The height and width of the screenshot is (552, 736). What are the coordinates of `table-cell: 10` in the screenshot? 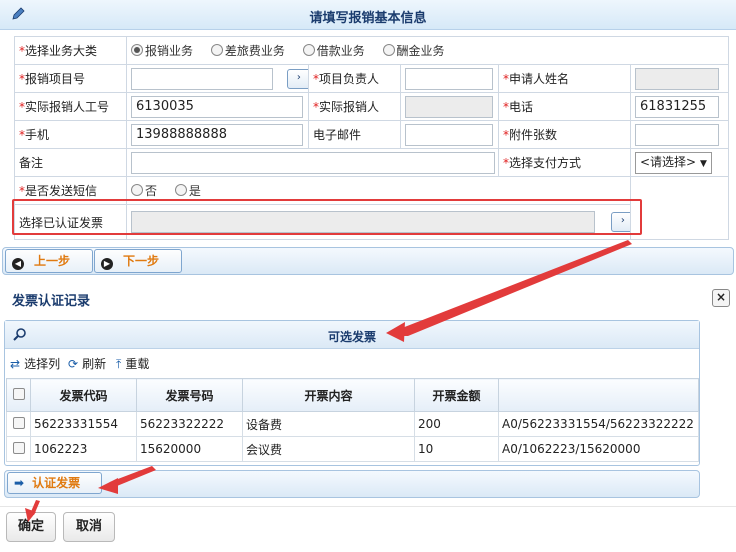 It's located at (456, 449).